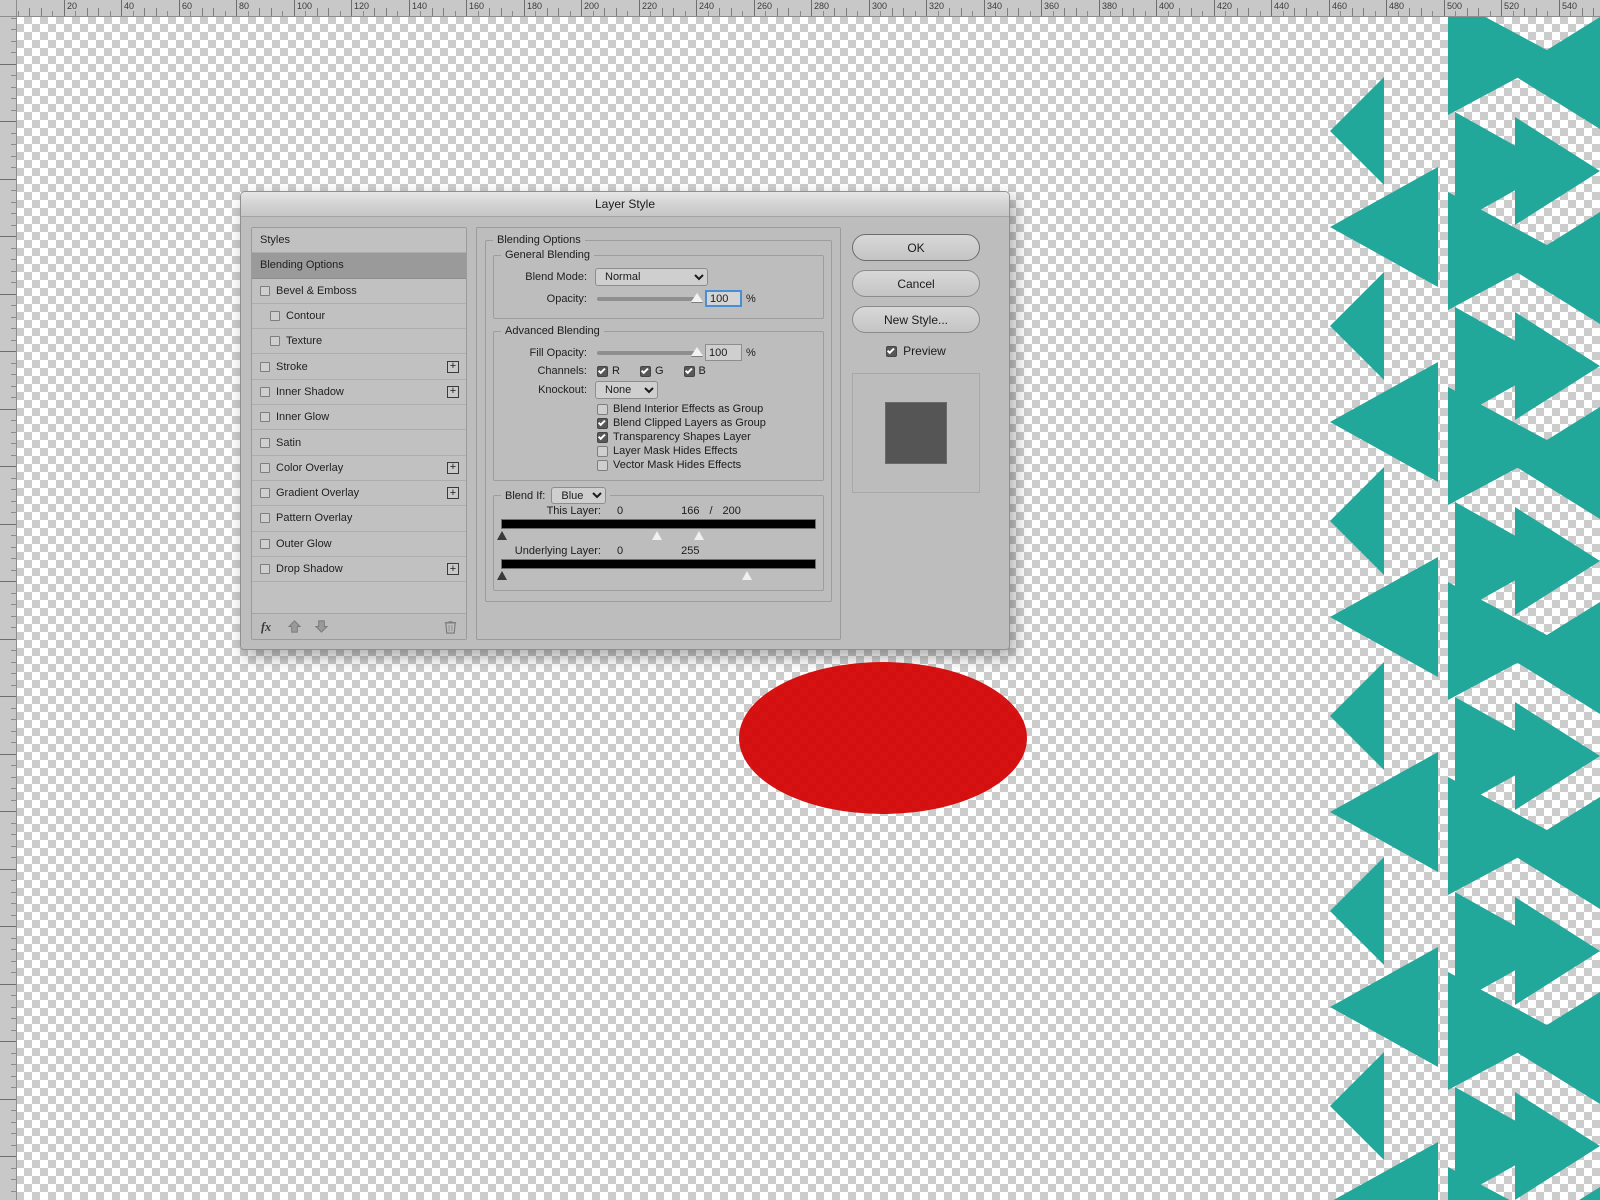 Image resolution: width=1600 pixels, height=1200 pixels. I want to click on channel-checkbox-b, so click(689, 371).